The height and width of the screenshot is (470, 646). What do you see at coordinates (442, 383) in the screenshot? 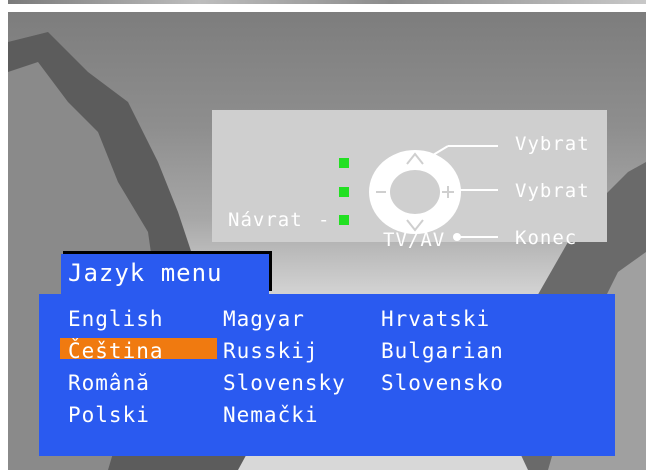
I see `language-option-slovensko: Slovensko` at bounding box center [442, 383].